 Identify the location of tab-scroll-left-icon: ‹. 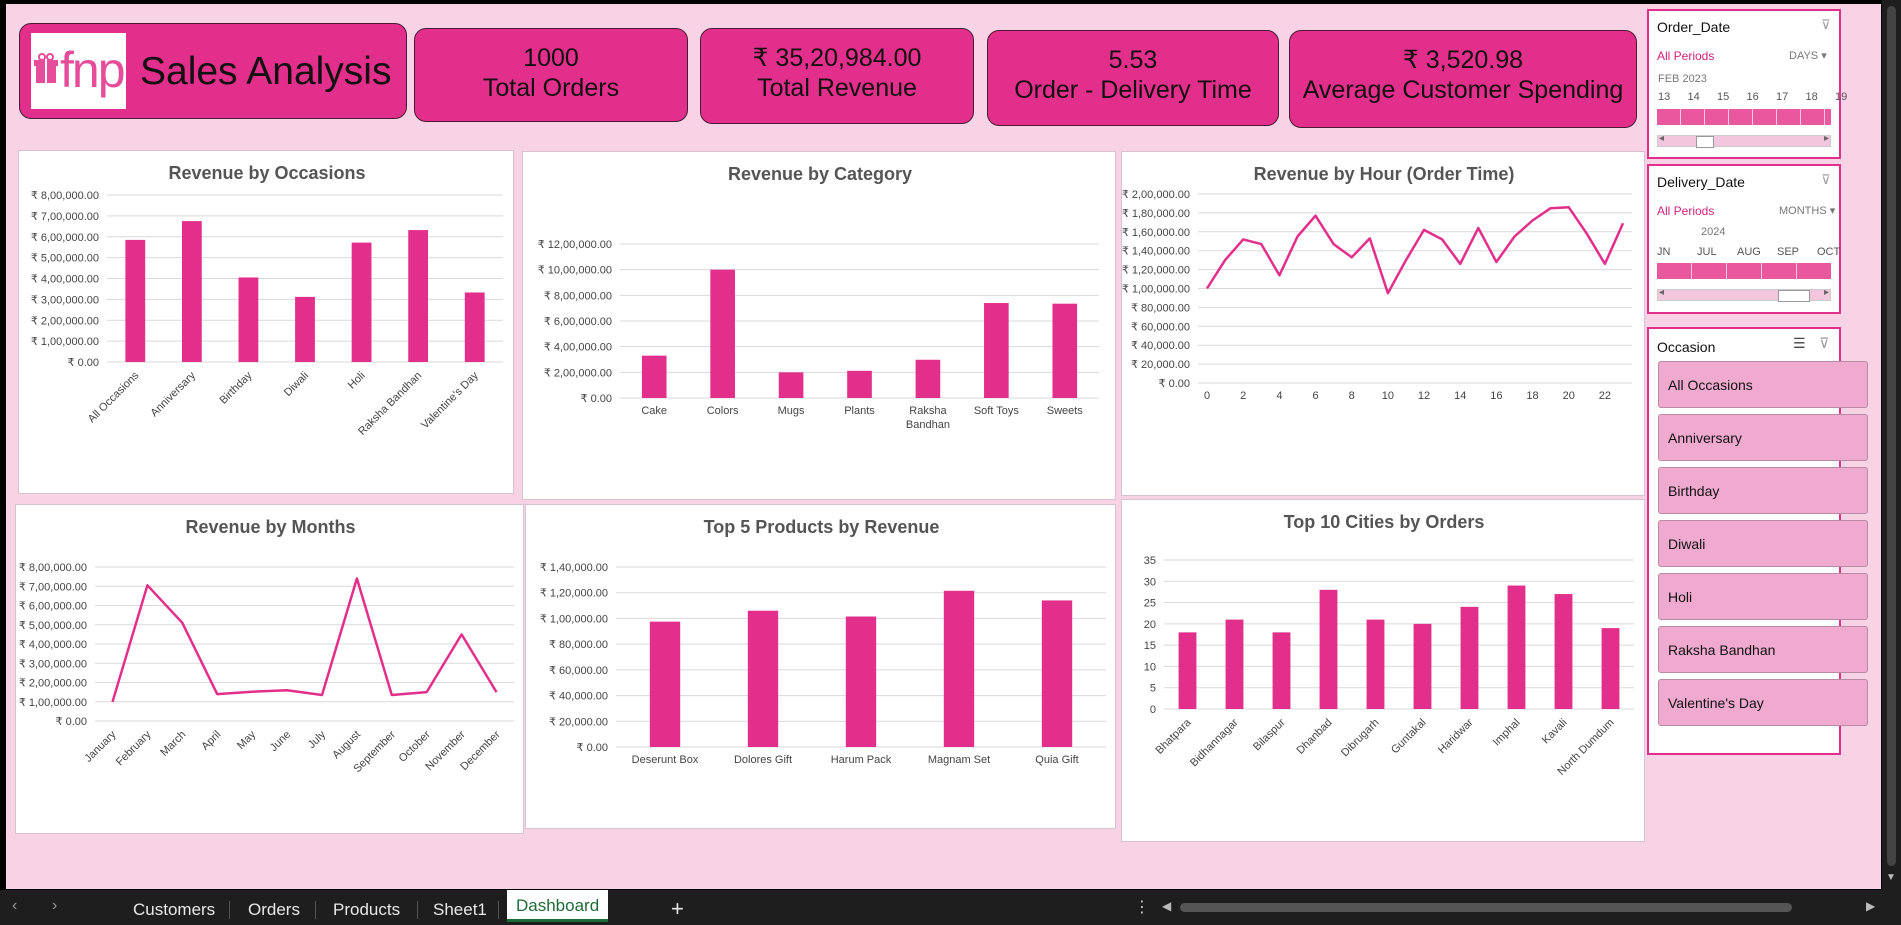
(14, 906).